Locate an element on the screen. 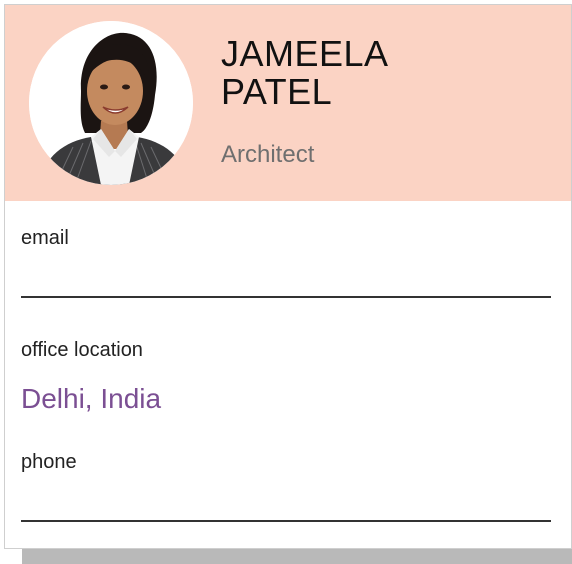 The height and width of the screenshot is (564, 572). job-title: Architect is located at coordinates (268, 154).